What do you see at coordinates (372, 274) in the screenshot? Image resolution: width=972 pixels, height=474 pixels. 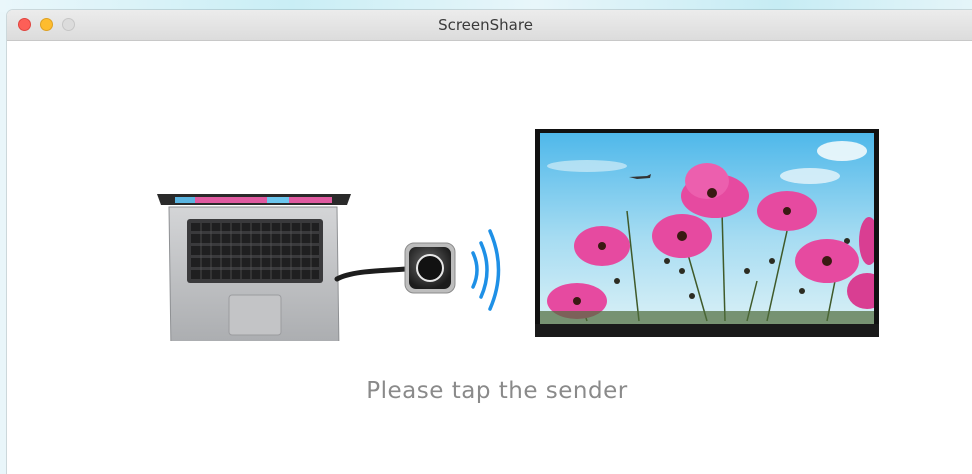 I see `usb-cable` at bounding box center [372, 274].